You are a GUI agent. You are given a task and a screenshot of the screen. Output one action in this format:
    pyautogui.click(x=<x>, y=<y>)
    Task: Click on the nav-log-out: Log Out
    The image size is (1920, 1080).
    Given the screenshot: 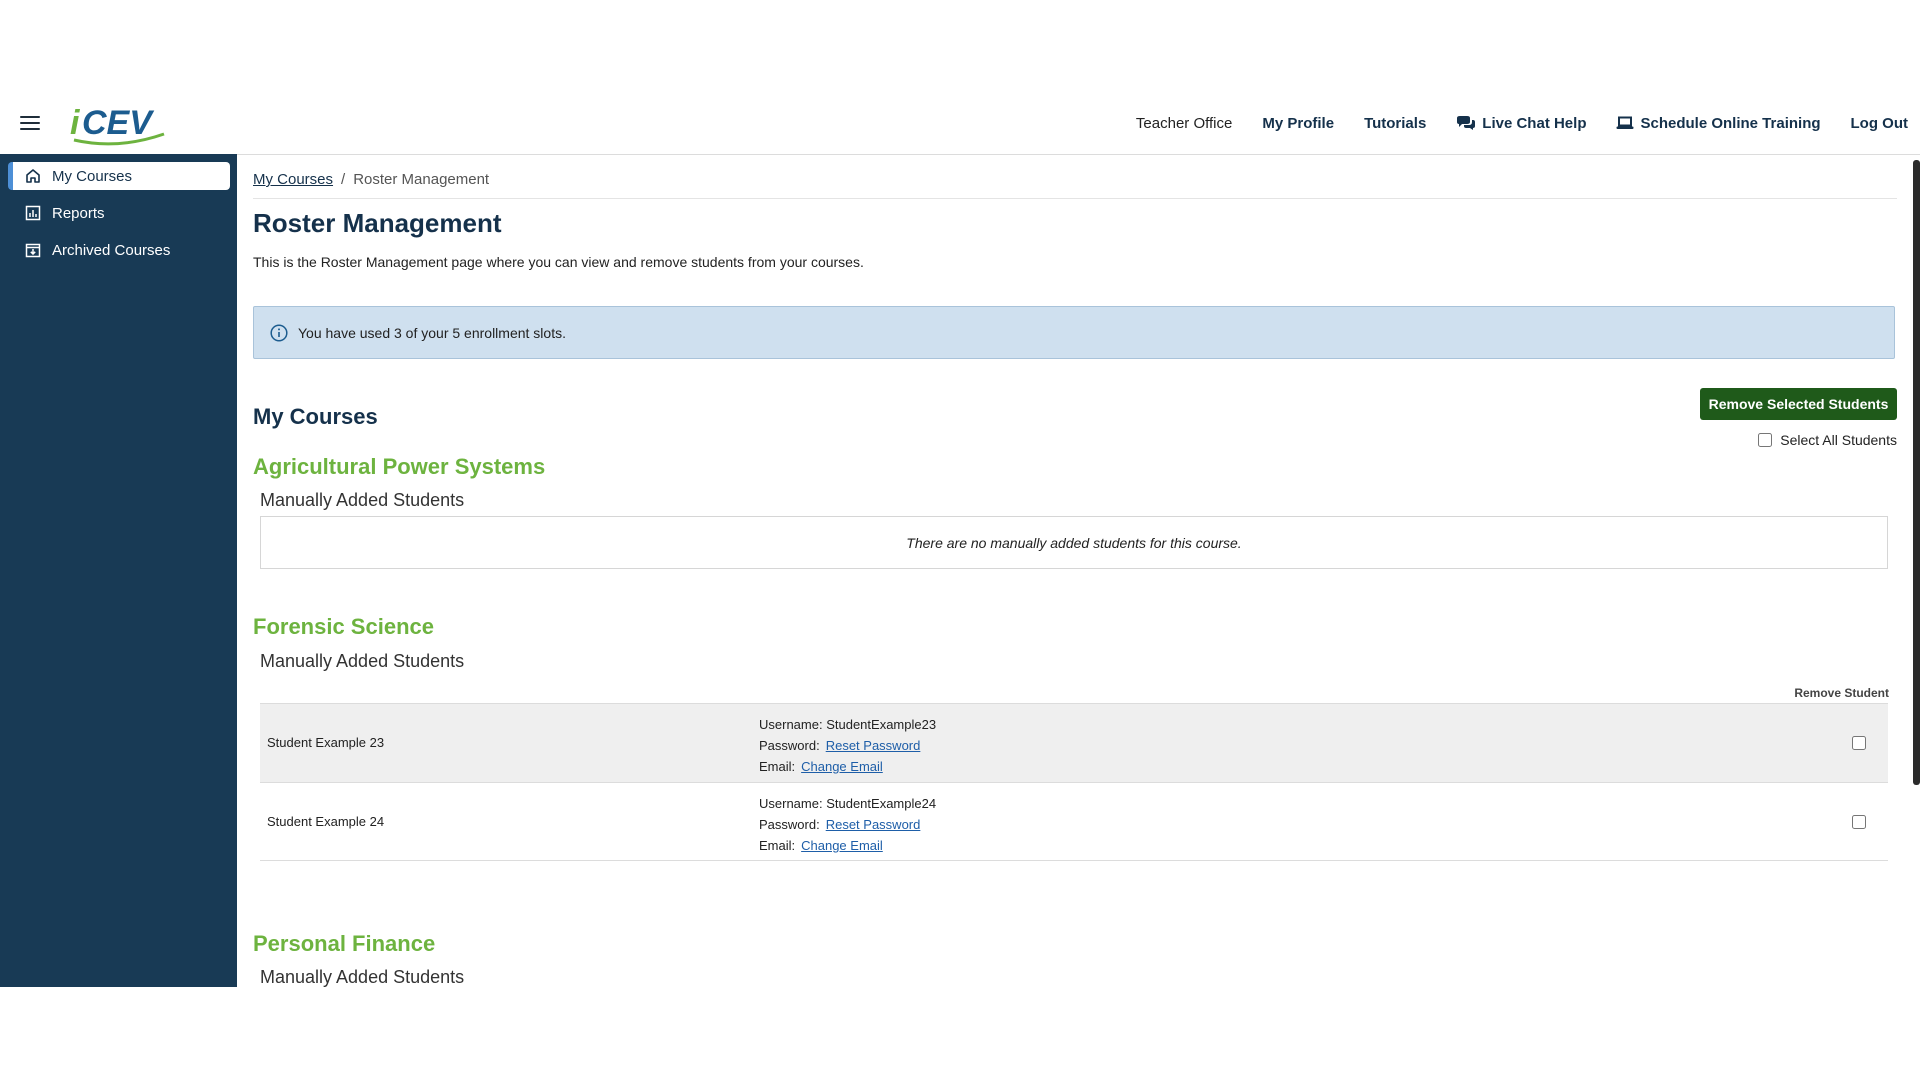 What is the action you would take?
    pyautogui.click(x=1879, y=123)
    